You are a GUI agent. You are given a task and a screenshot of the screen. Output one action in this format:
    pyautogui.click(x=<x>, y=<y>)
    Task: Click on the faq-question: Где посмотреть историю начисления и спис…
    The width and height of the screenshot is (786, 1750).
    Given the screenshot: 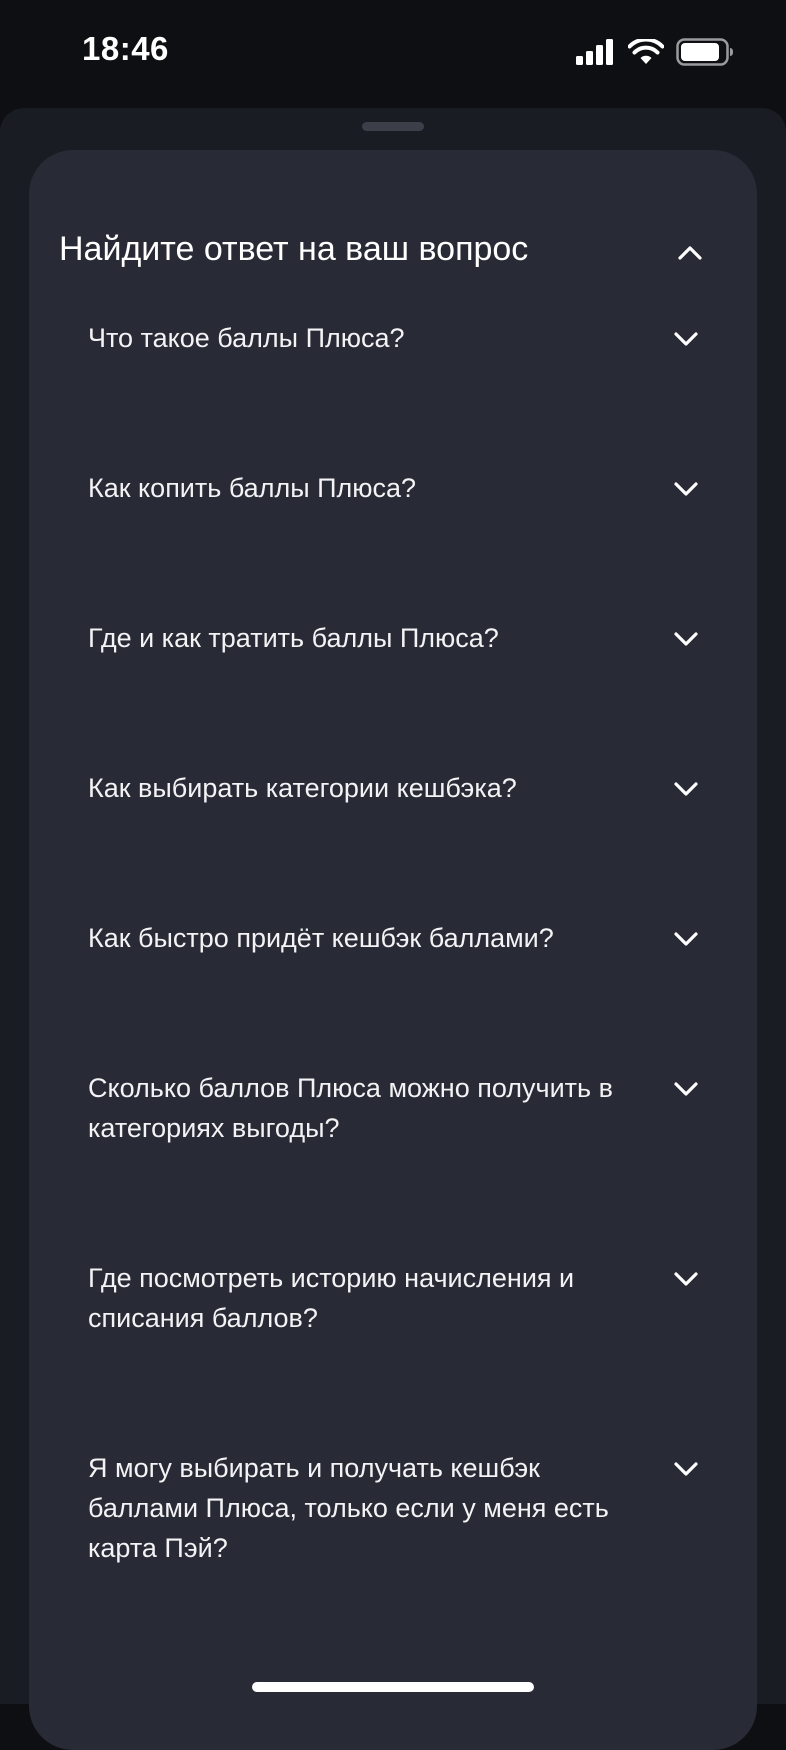 What is the action you would take?
    pyautogui.click(x=331, y=1298)
    